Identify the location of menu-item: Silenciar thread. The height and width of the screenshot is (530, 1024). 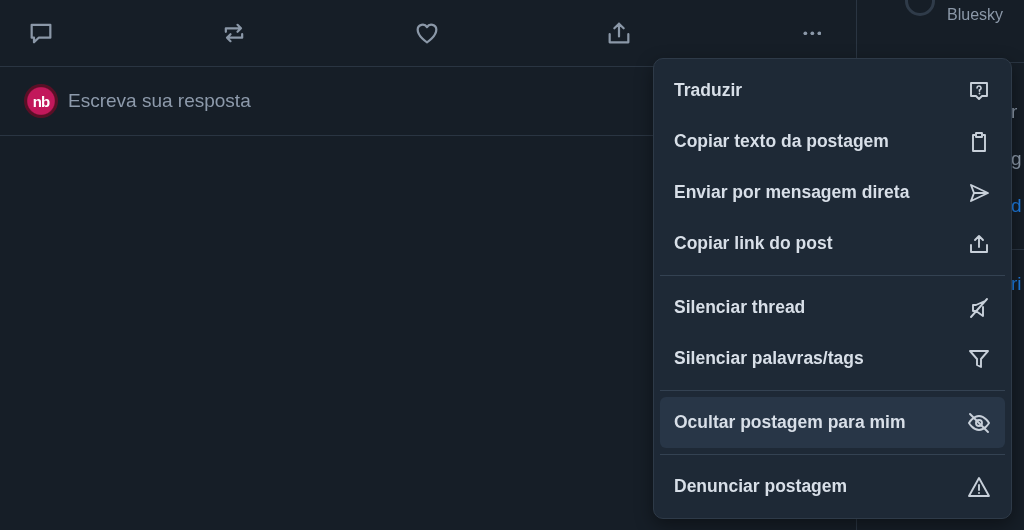
(832, 307).